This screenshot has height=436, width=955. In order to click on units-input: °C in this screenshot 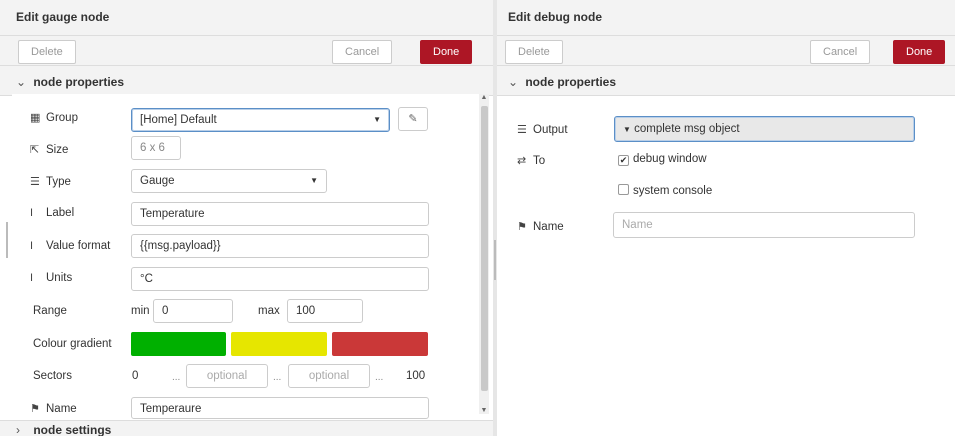, I will do `click(280, 279)`.